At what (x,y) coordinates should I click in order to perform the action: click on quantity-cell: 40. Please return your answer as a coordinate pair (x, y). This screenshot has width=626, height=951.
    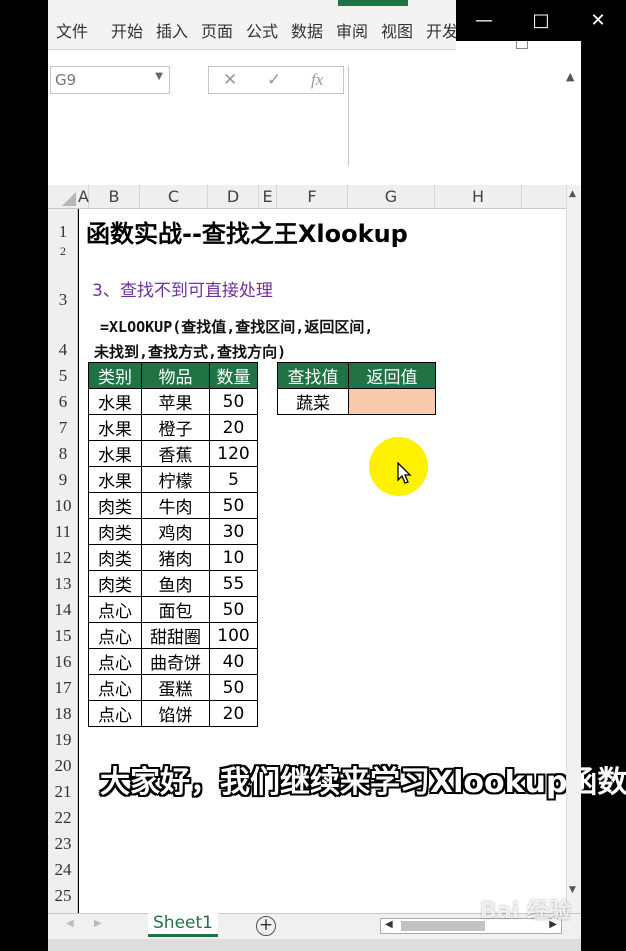
    Looking at the image, I should click on (233, 661).